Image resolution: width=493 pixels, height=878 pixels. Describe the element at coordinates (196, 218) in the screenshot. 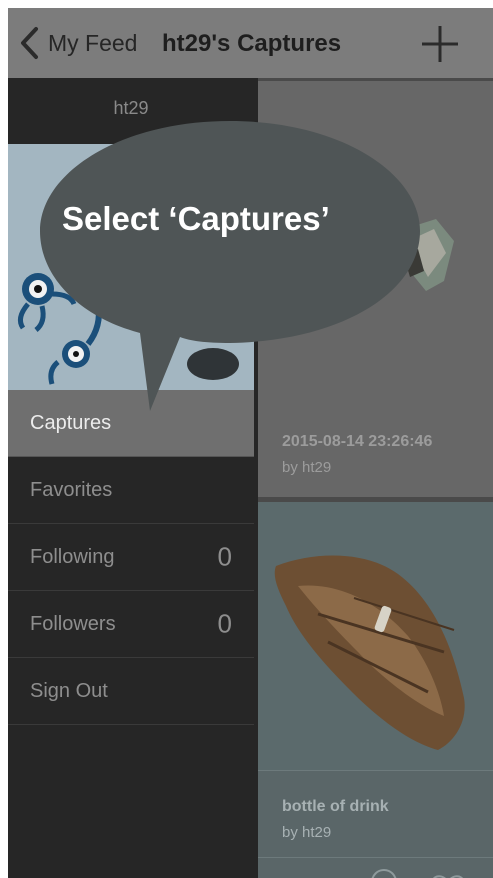

I see `callout-text: Select ‘Captures’` at that location.